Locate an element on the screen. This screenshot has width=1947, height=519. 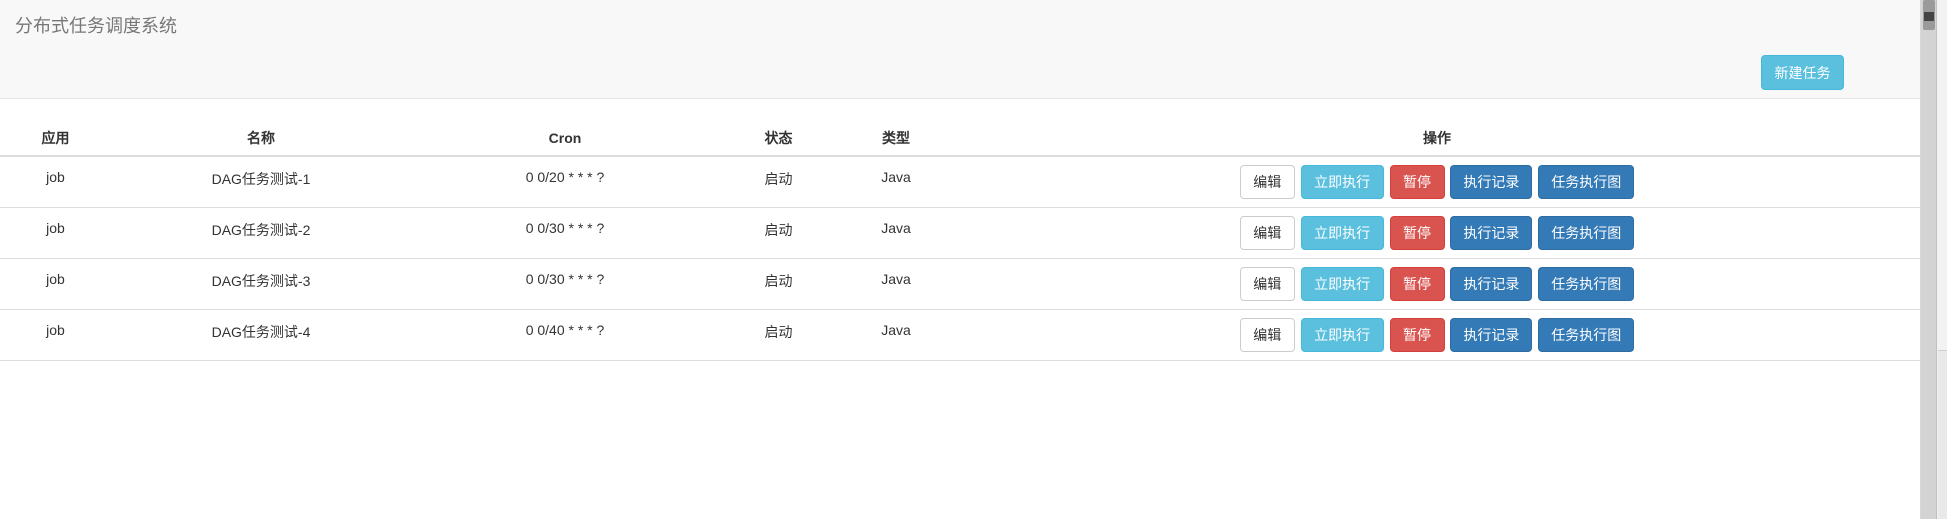
cell-cron: 0 0/40 * * * ? is located at coordinates (565, 335).